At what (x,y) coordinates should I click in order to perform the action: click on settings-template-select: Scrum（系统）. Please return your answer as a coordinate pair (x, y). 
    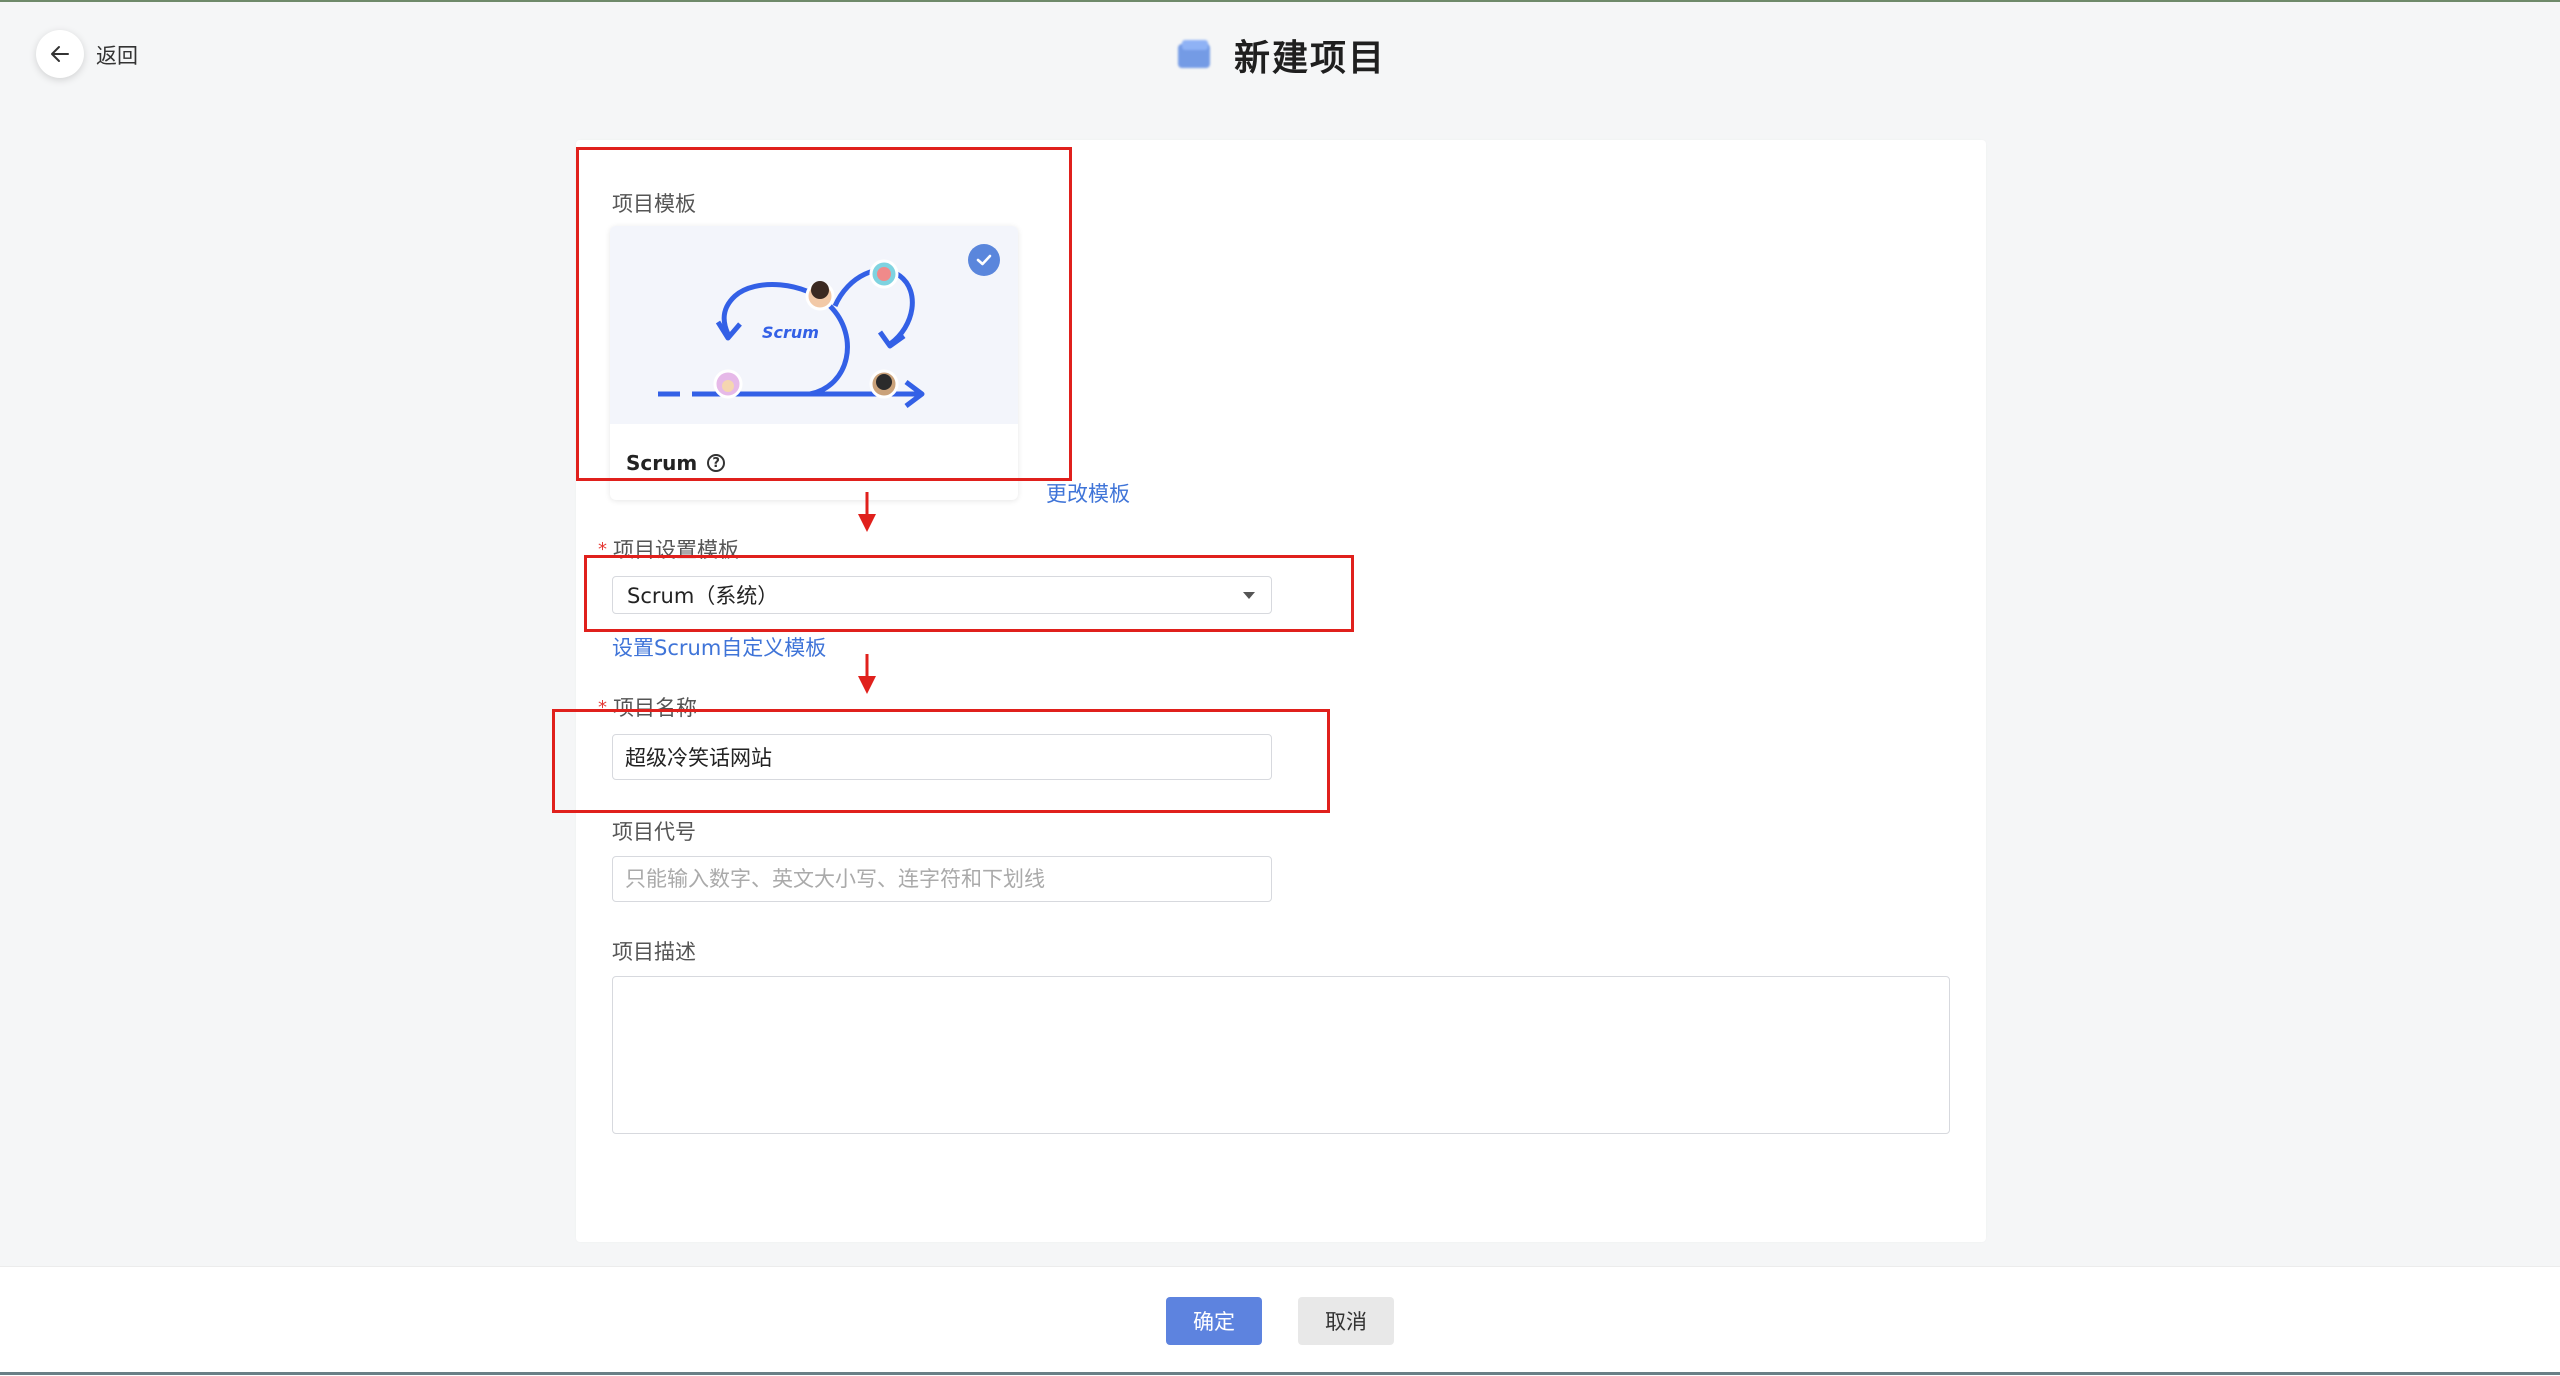
    Looking at the image, I should click on (942, 595).